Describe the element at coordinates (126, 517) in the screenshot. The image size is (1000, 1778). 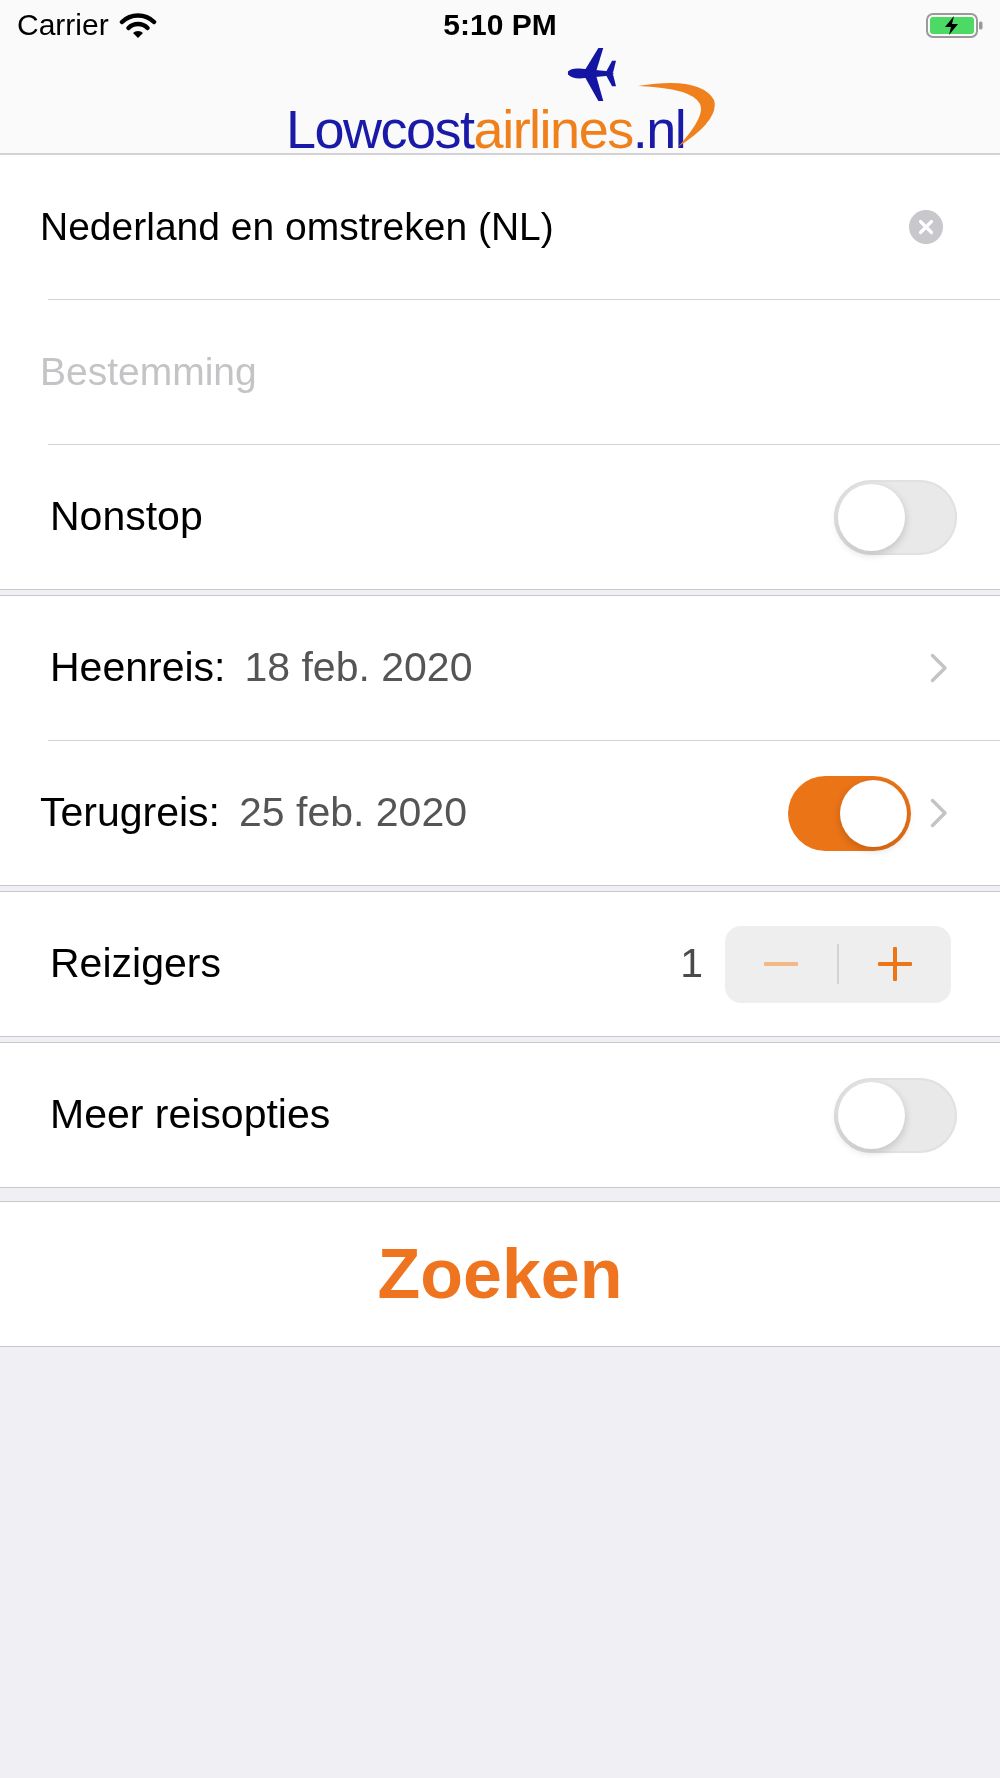
I see `row-label: Nonstop` at that location.